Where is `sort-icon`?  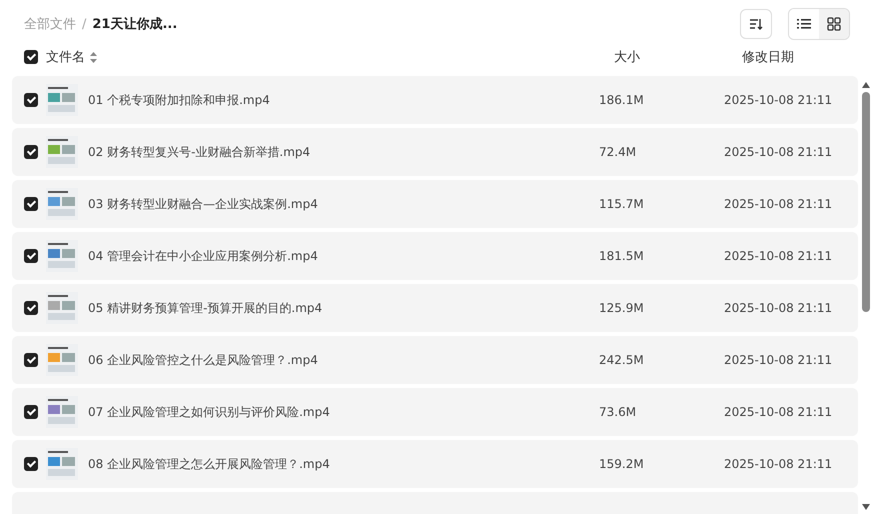
sort-icon is located at coordinates (756, 24).